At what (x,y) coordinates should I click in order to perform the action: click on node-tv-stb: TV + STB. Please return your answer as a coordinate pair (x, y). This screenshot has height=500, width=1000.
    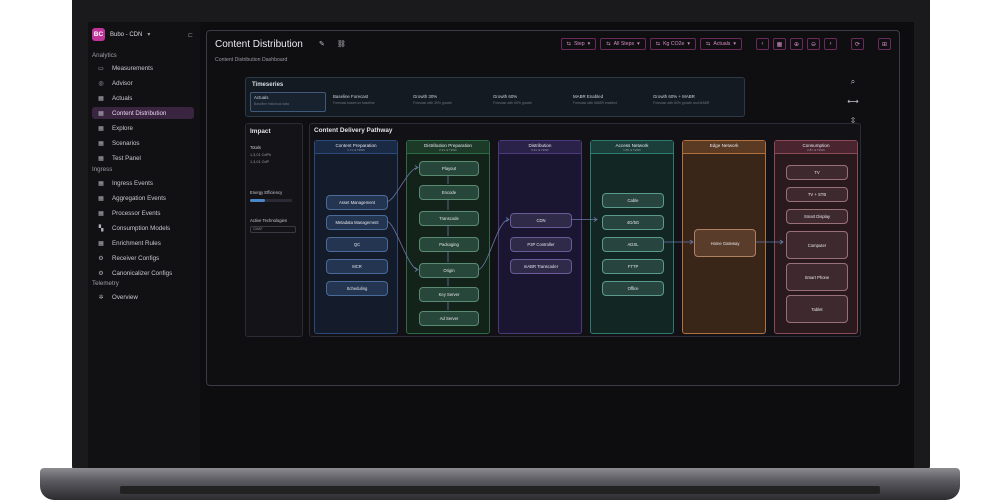
    Looking at the image, I should click on (817, 194).